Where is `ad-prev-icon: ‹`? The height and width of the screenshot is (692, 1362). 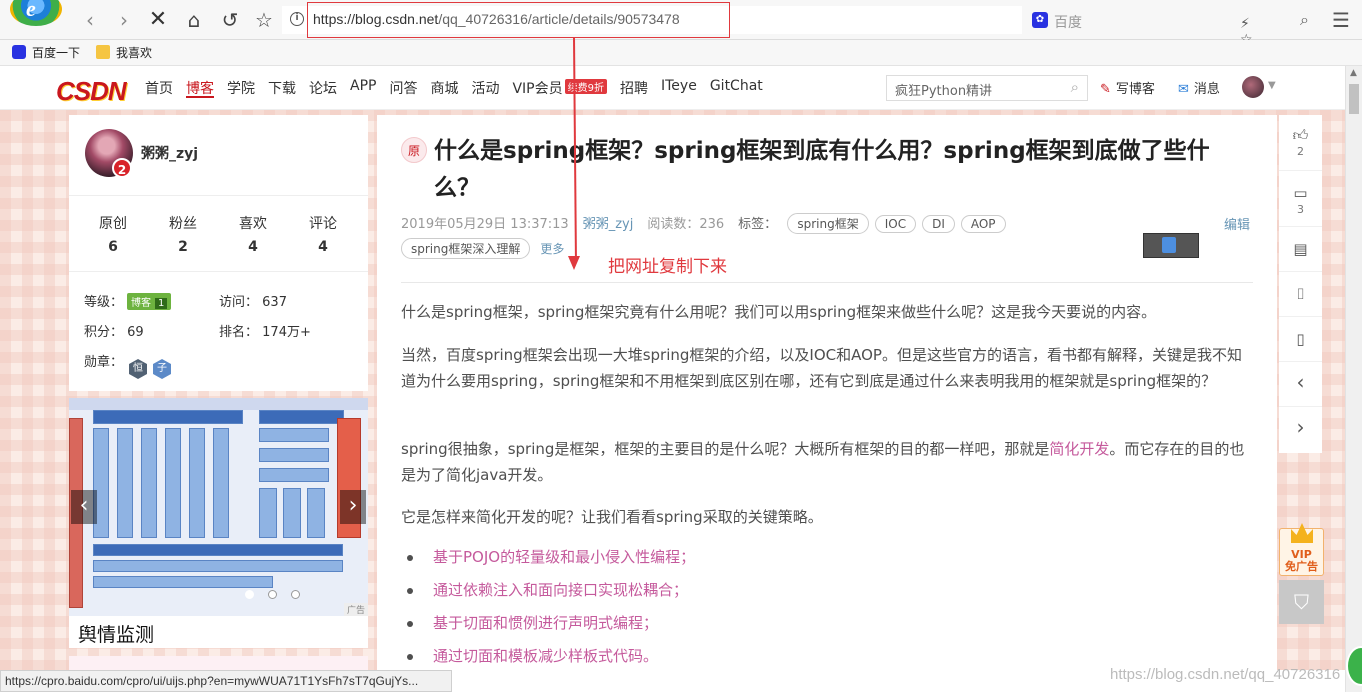 ad-prev-icon: ‹ is located at coordinates (84, 507).